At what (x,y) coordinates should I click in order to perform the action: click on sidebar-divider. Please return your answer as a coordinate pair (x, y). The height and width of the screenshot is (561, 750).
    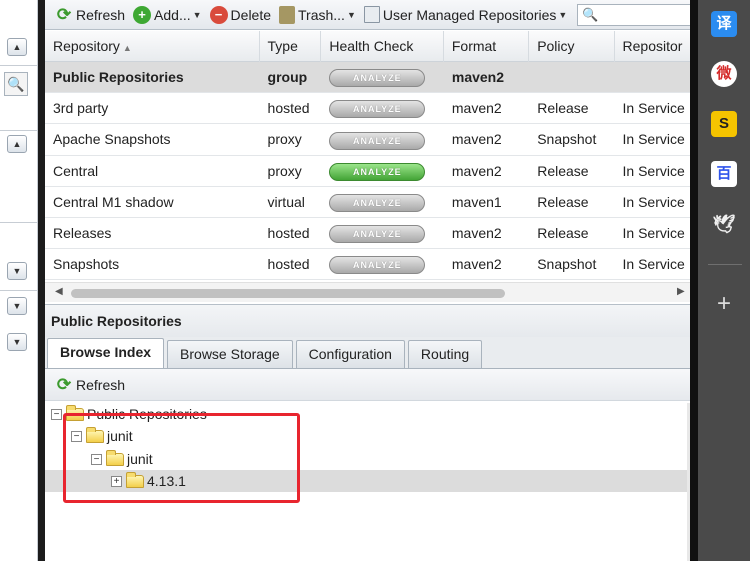
    Looking at the image, I should click on (725, 264).